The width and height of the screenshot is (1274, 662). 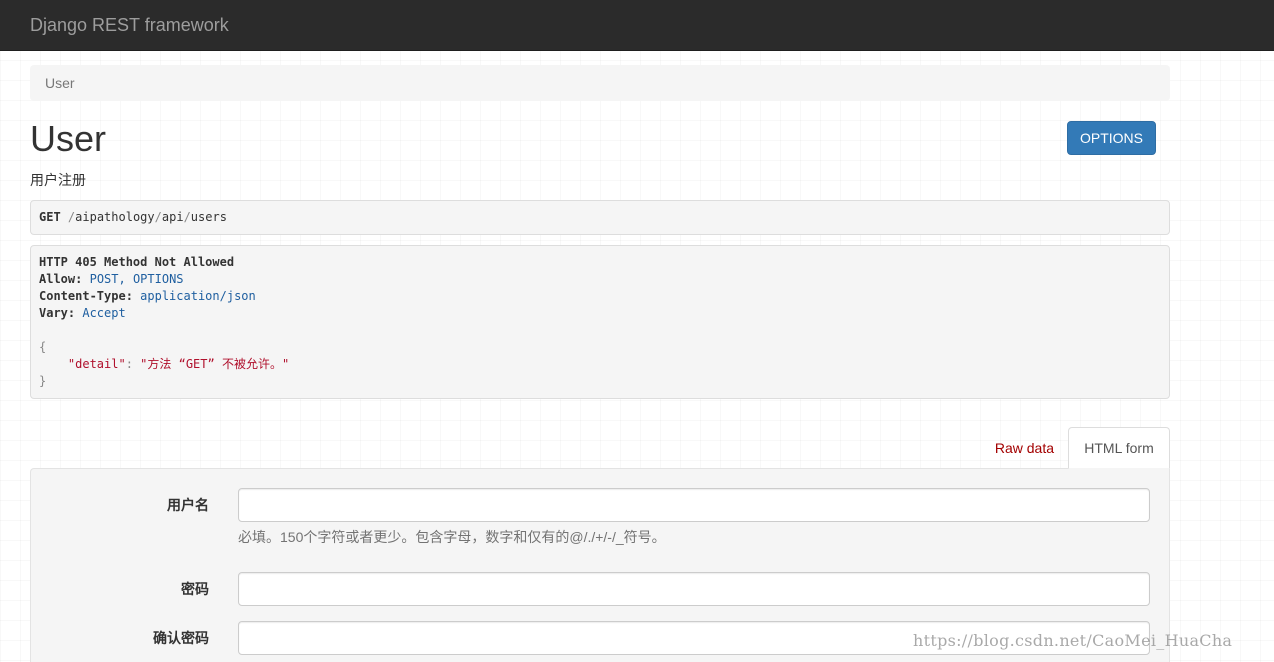 What do you see at coordinates (600, 448) in the screenshot?
I see `content-tabs: Raw data HTML form` at bounding box center [600, 448].